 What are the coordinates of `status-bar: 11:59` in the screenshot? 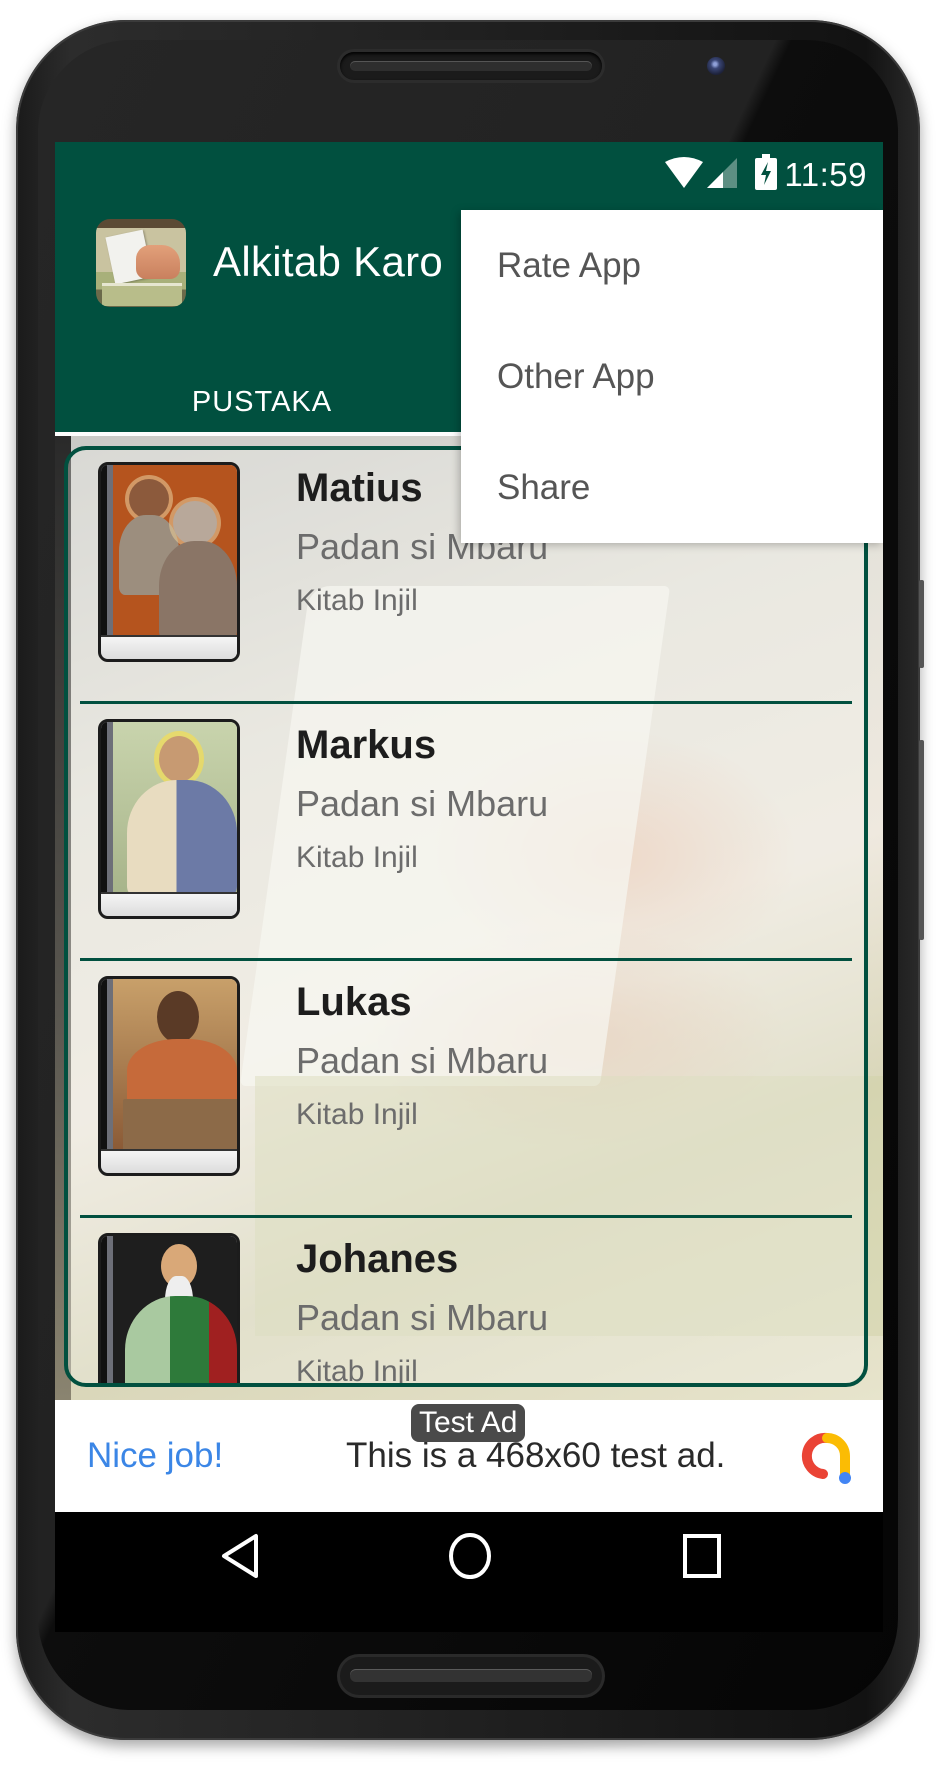 It's located at (469, 176).